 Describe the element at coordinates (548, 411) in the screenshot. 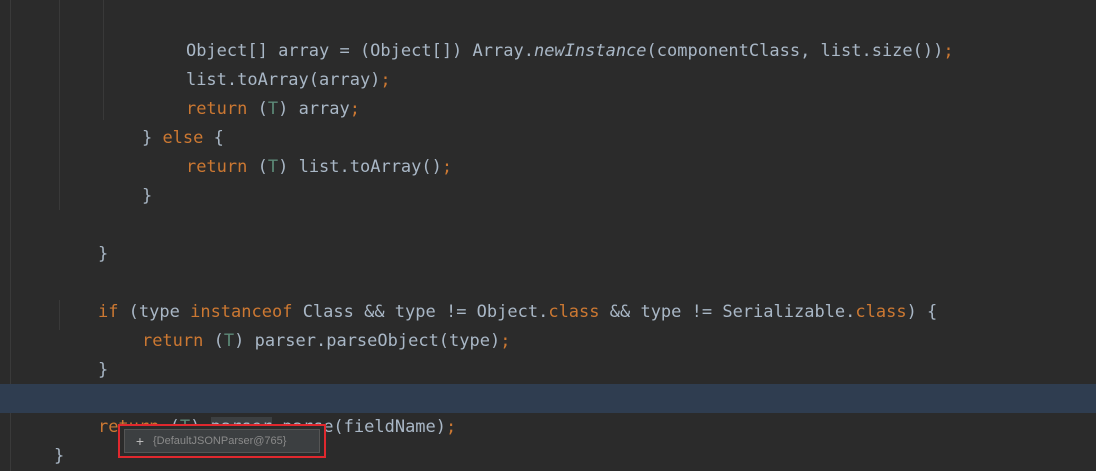

I see `code-line-current: return (T) parser.parse(fieldName);` at that location.